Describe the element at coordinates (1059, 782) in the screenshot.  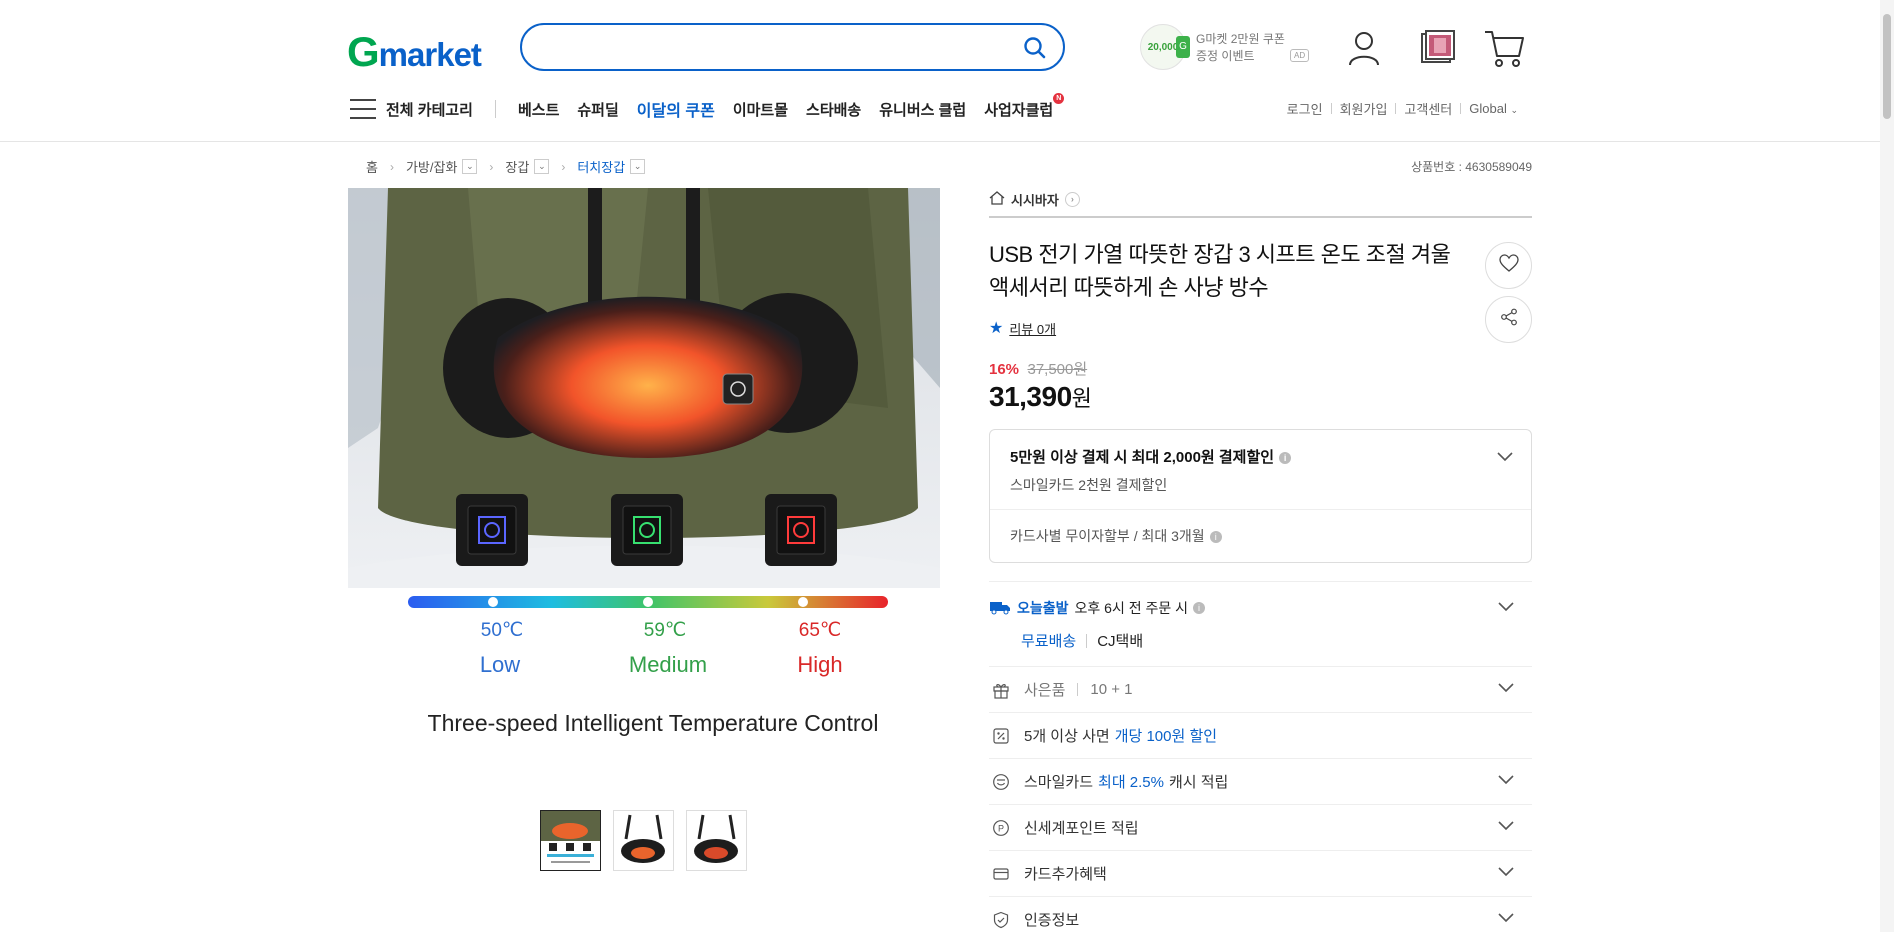
I see `smile-prefix: 스마일카드` at that location.